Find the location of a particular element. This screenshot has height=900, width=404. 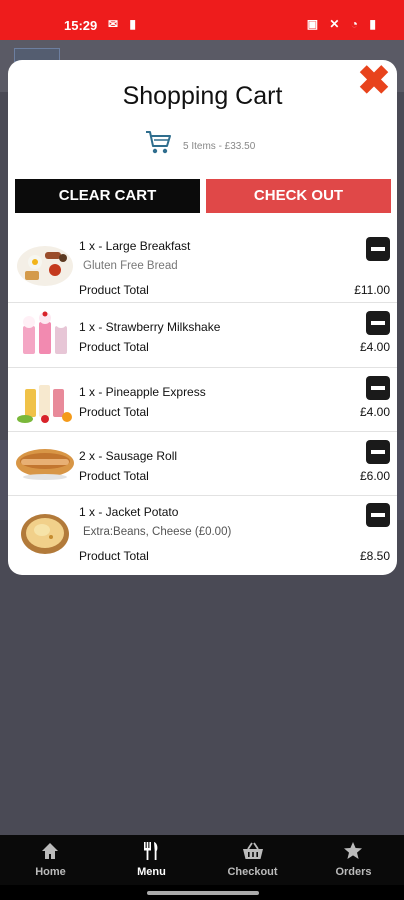

checkout-button: CHECK OUT is located at coordinates (298, 196).